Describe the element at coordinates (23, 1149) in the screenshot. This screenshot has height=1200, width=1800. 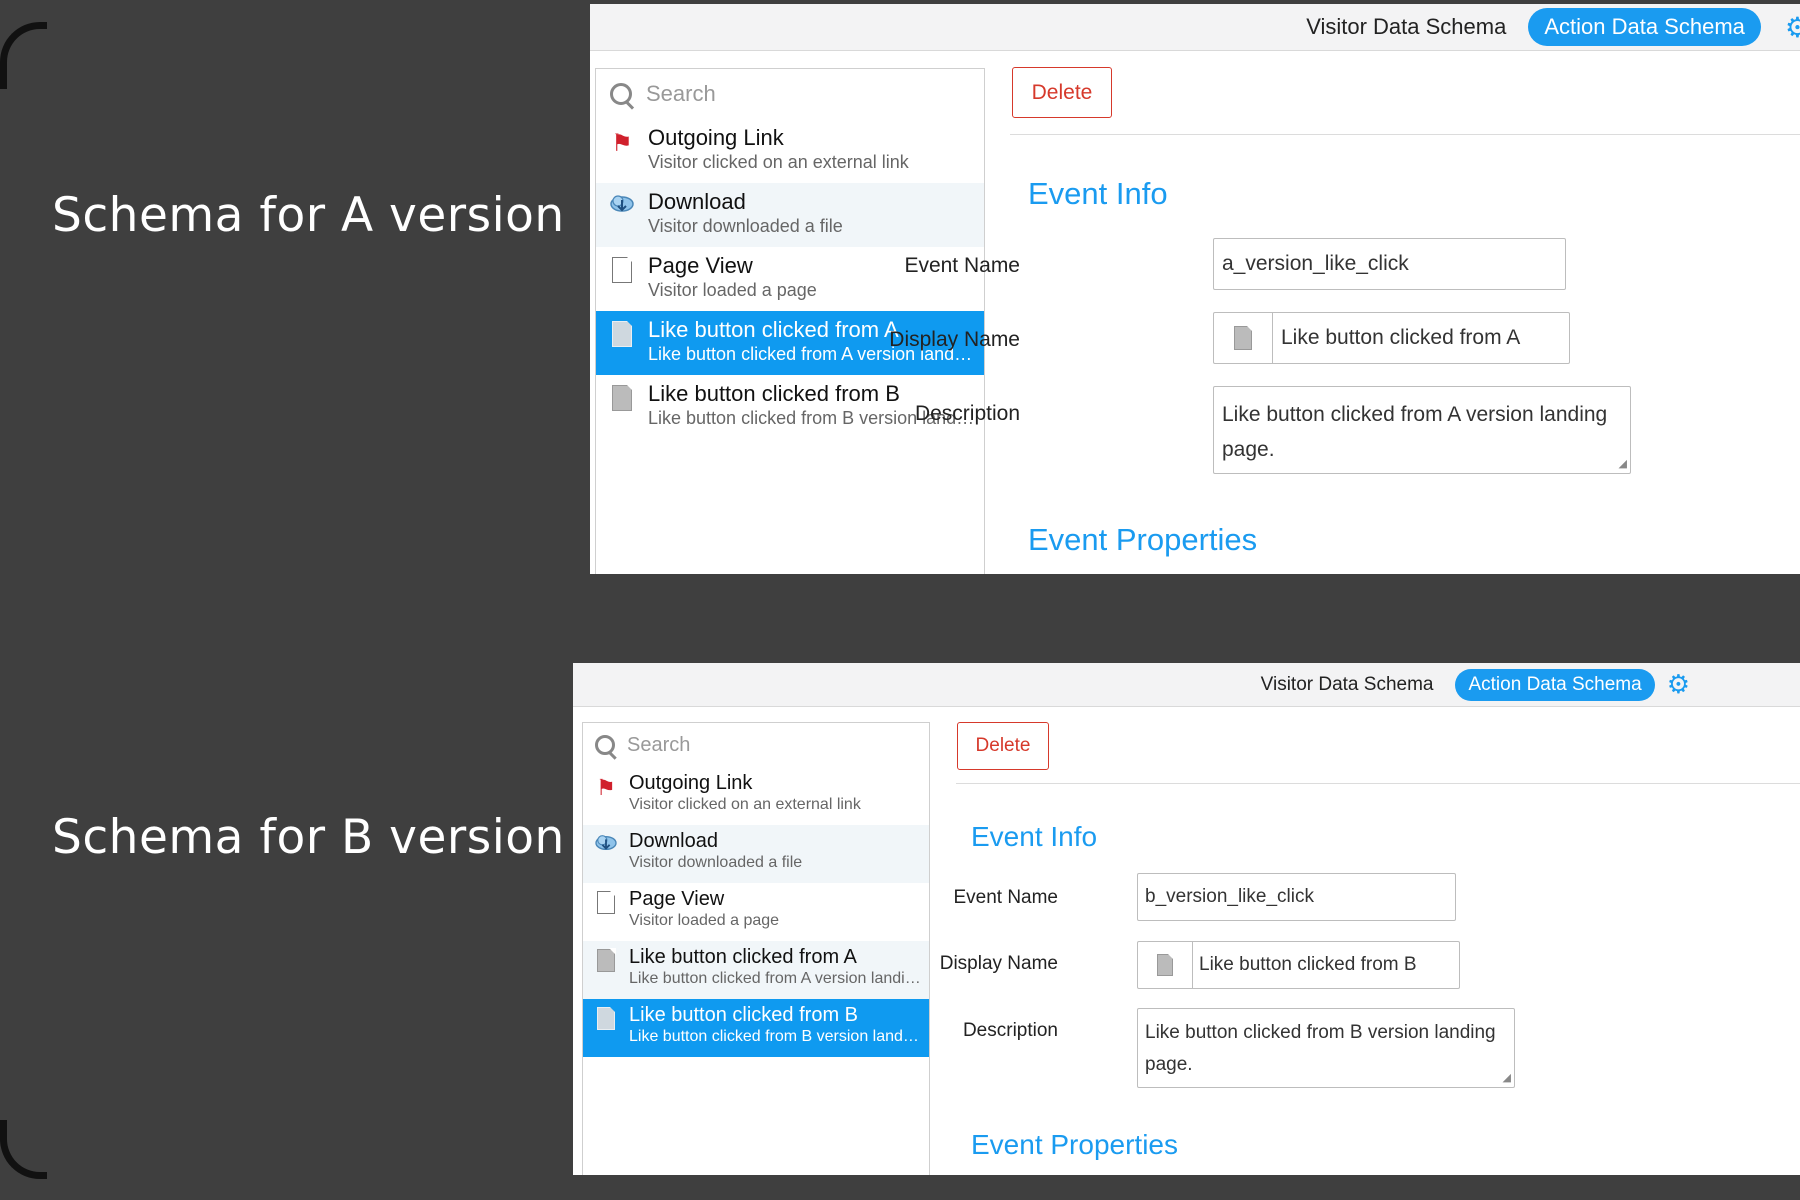
I see `slide-corner-bottom-left` at that location.